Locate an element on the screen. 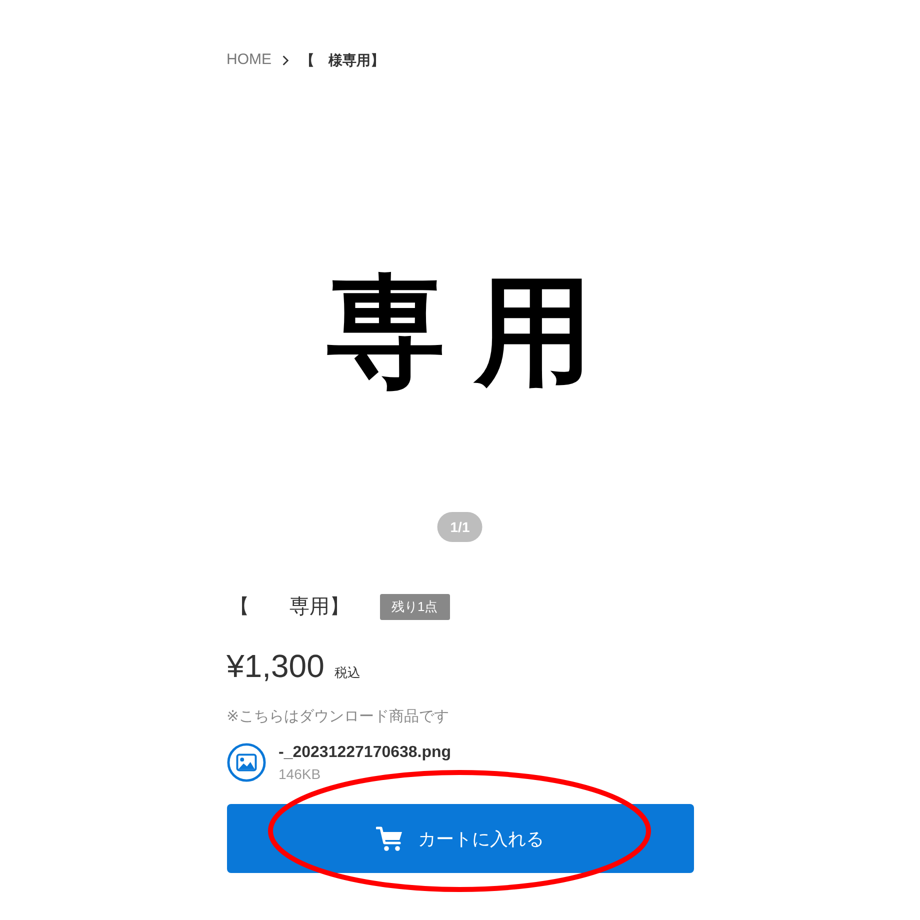 The height and width of the screenshot is (920, 920). chevron-right-icon is located at coordinates (285, 60).